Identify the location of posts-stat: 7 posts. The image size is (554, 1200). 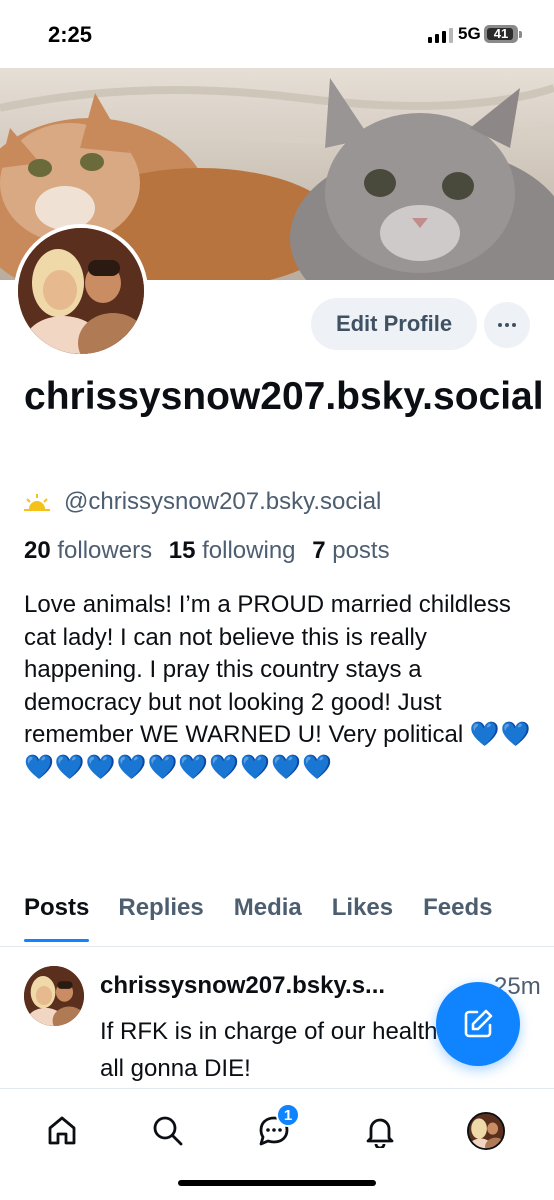
(350, 550).